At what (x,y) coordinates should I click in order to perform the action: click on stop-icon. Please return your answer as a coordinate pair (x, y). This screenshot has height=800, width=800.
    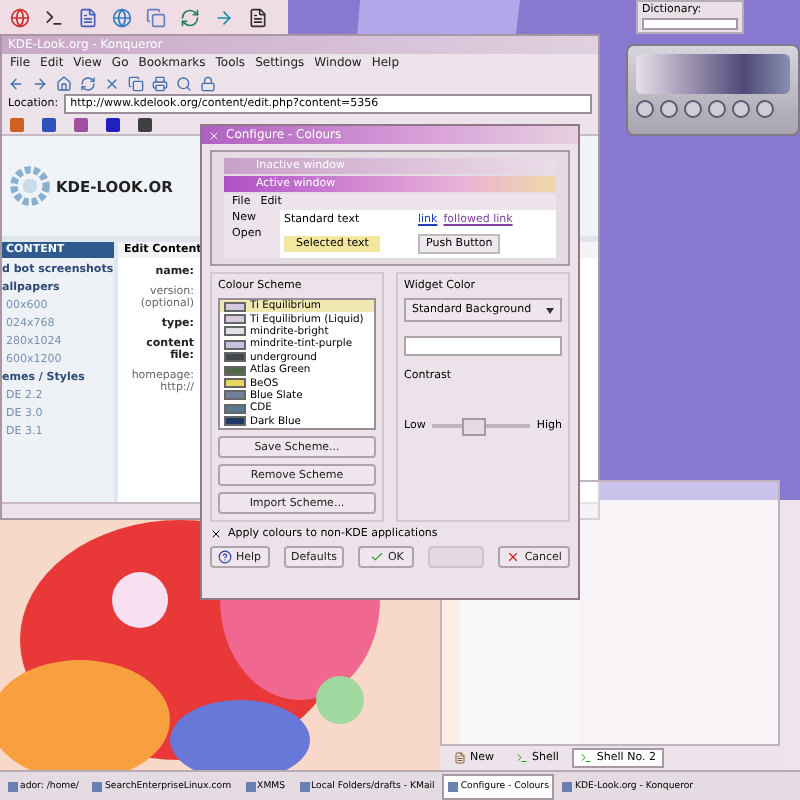
    Looking at the image, I should click on (112, 83).